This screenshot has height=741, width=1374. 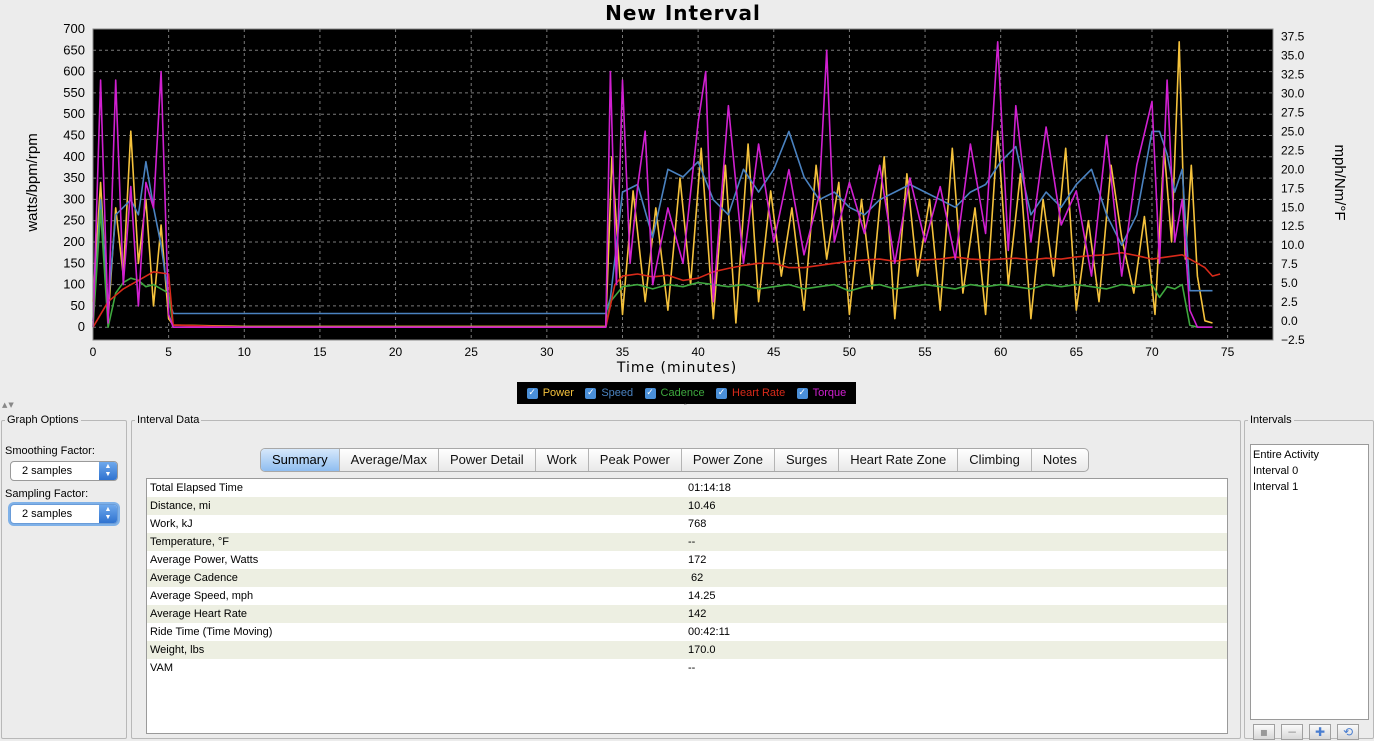 I want to click on tab-power-zone: Power Zone, so click(x=728, y=460).